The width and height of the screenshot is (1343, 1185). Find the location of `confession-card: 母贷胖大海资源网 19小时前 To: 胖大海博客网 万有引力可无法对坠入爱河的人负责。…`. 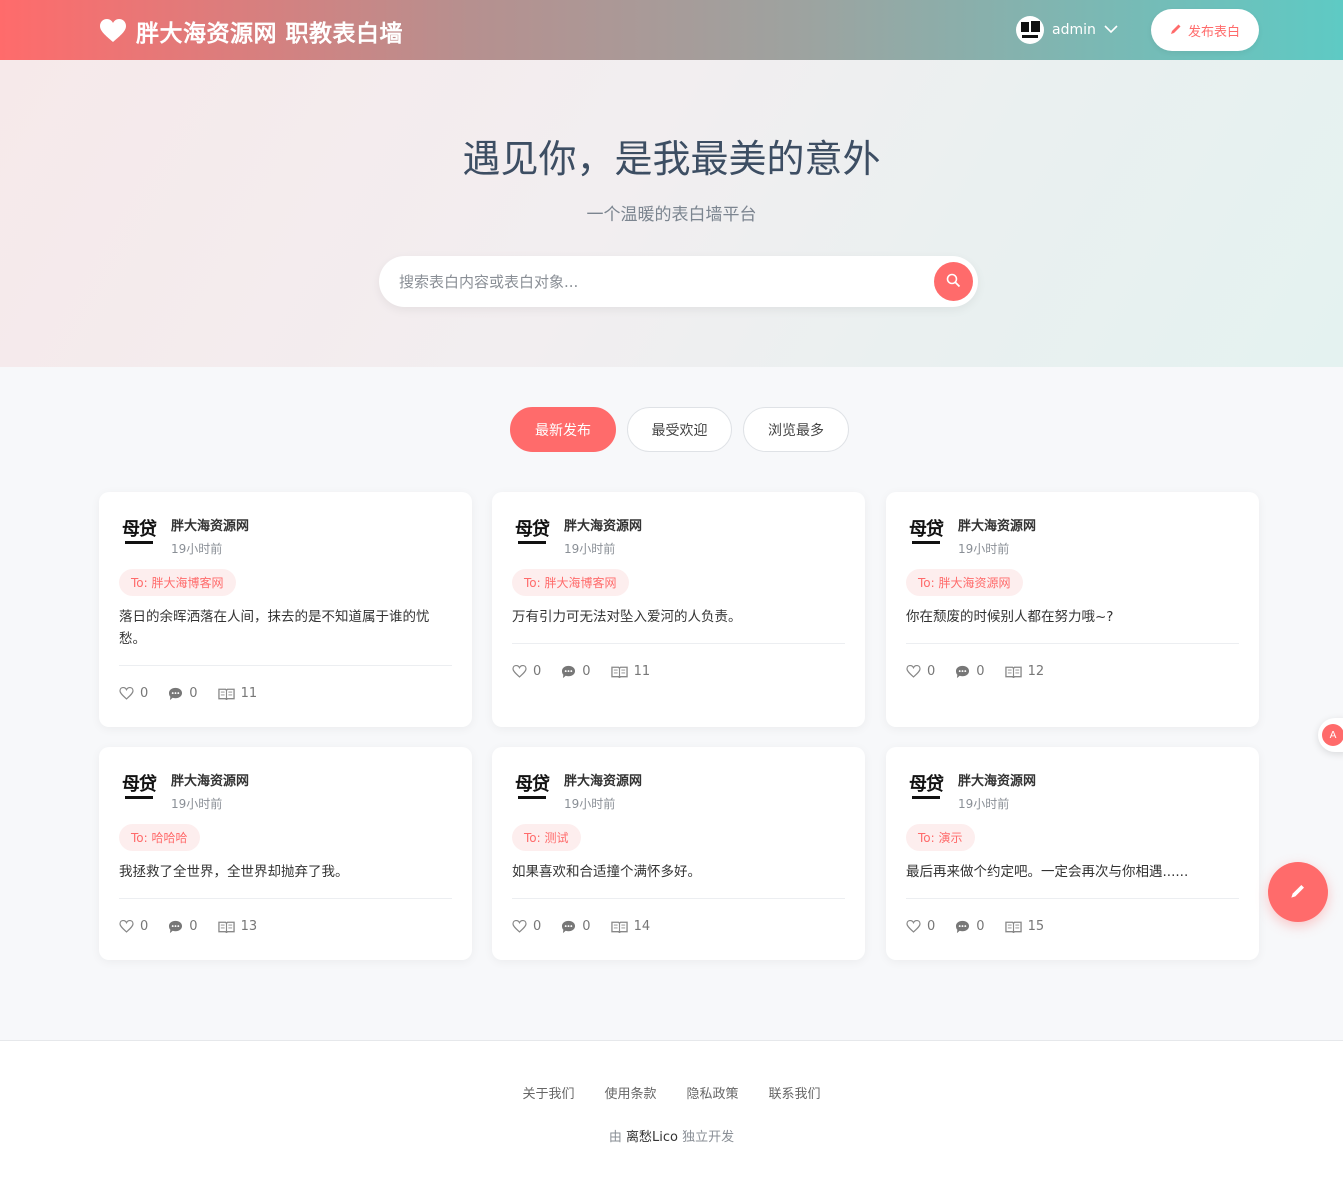

confession-card: 母贷胖大海资源网 19小时前 To: 胖大海博客网 万有引力可无法对坠入爱河的人负责。… is located at coordinates (678, 609).